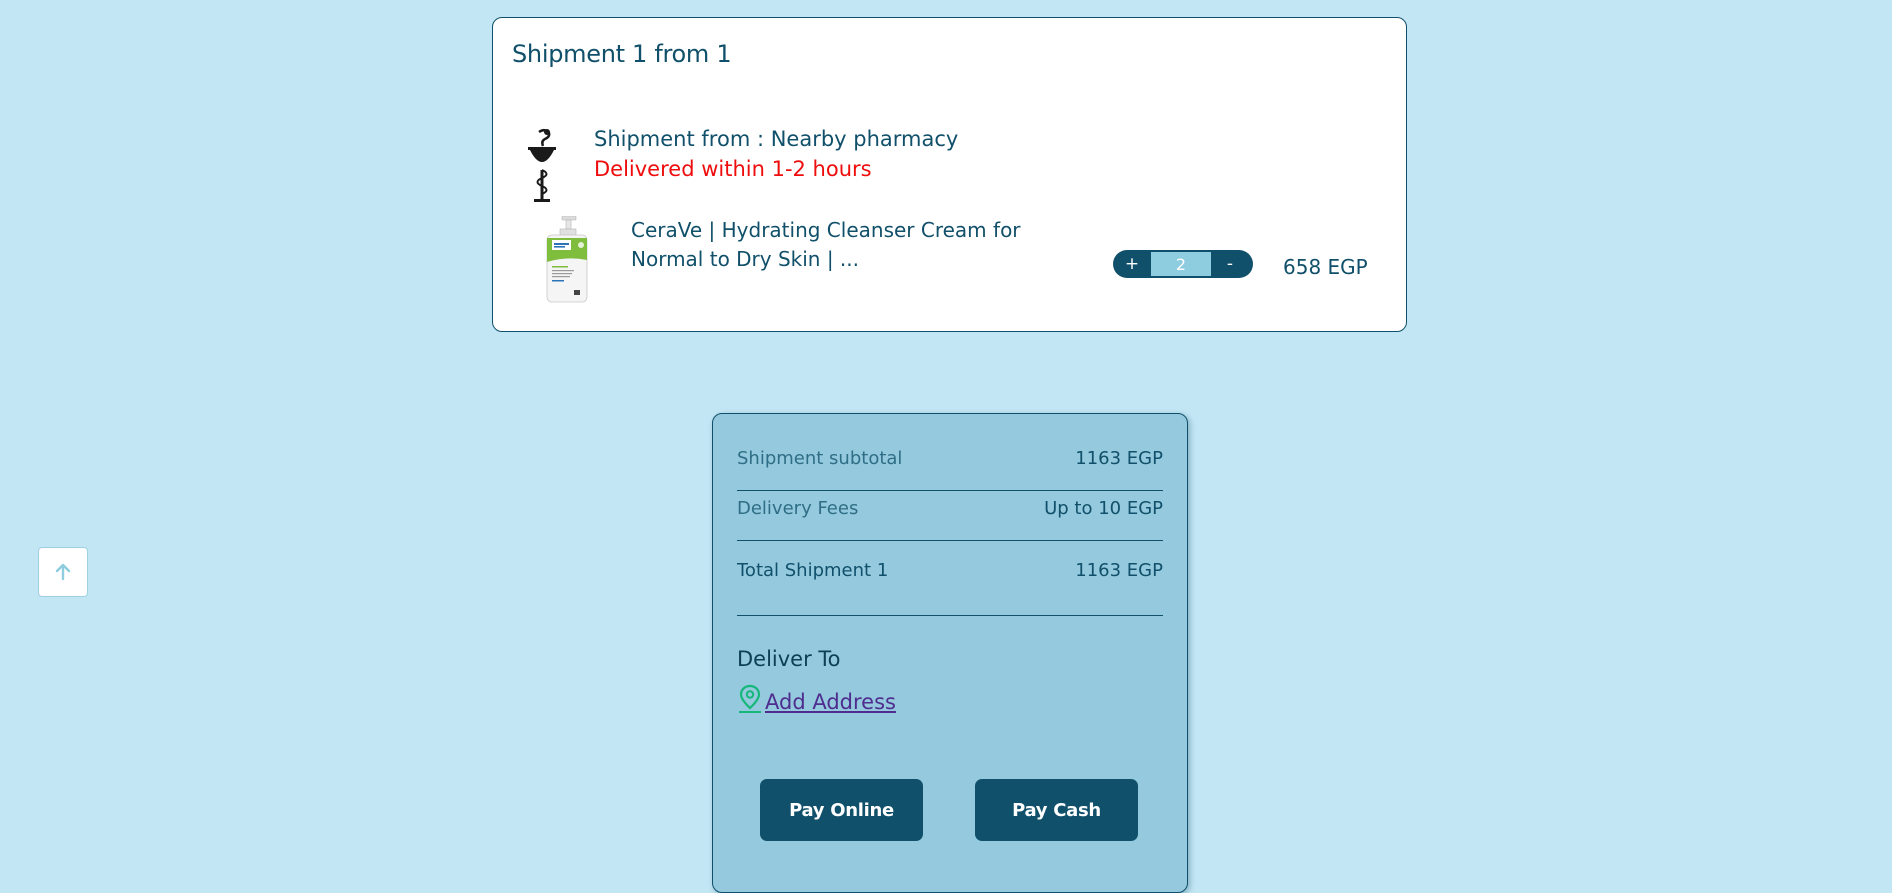 The width and height of the screenshot is (1892, 893). I want to click on arrow-up-icon, so click(63, 572).